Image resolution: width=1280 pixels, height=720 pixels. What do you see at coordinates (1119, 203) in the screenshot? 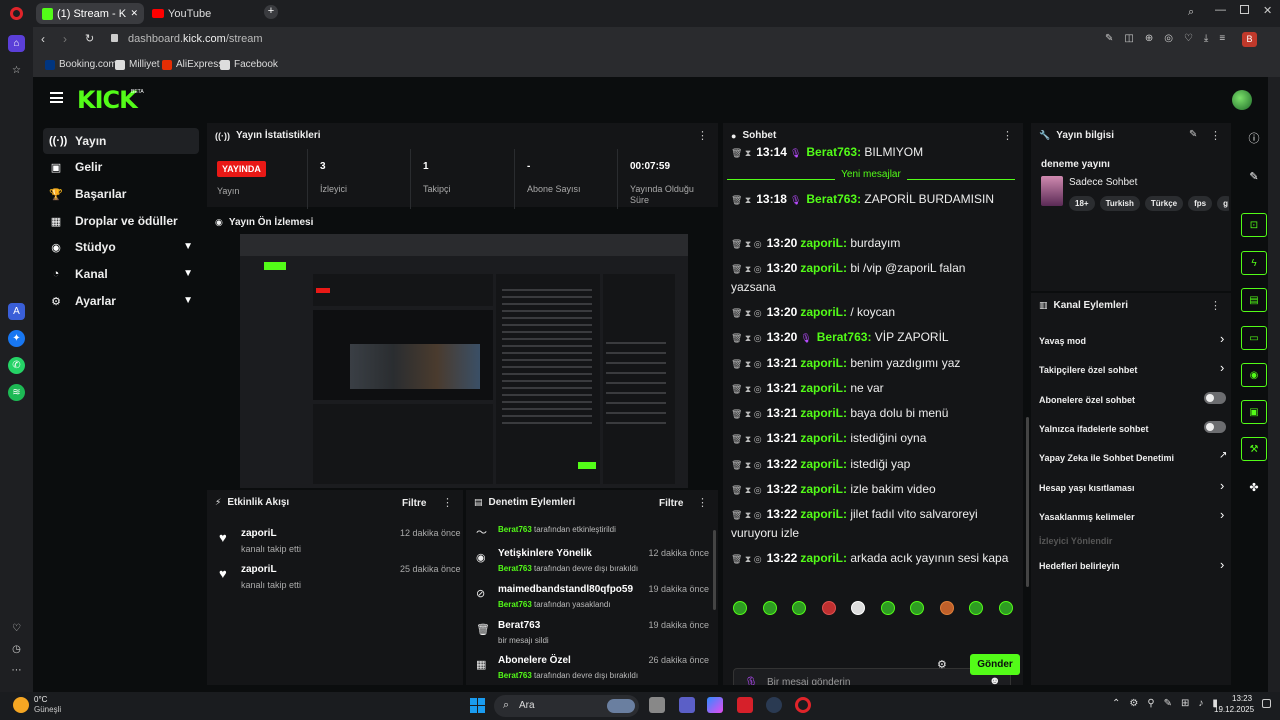
I see `tag: Turkish` at bounding box center [1119, 203].